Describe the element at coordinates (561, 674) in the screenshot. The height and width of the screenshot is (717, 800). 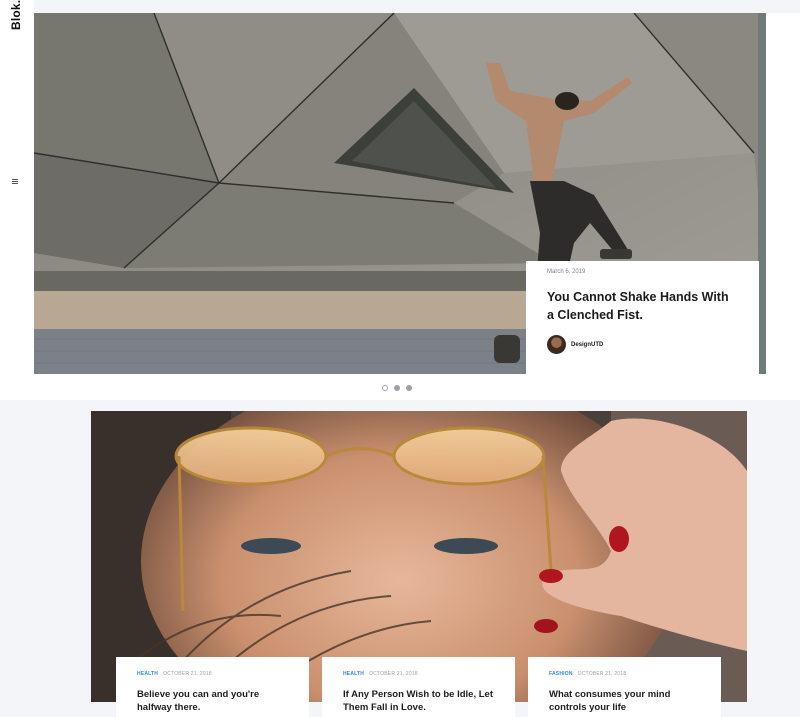
I see `post-category: FASHION` at that location.